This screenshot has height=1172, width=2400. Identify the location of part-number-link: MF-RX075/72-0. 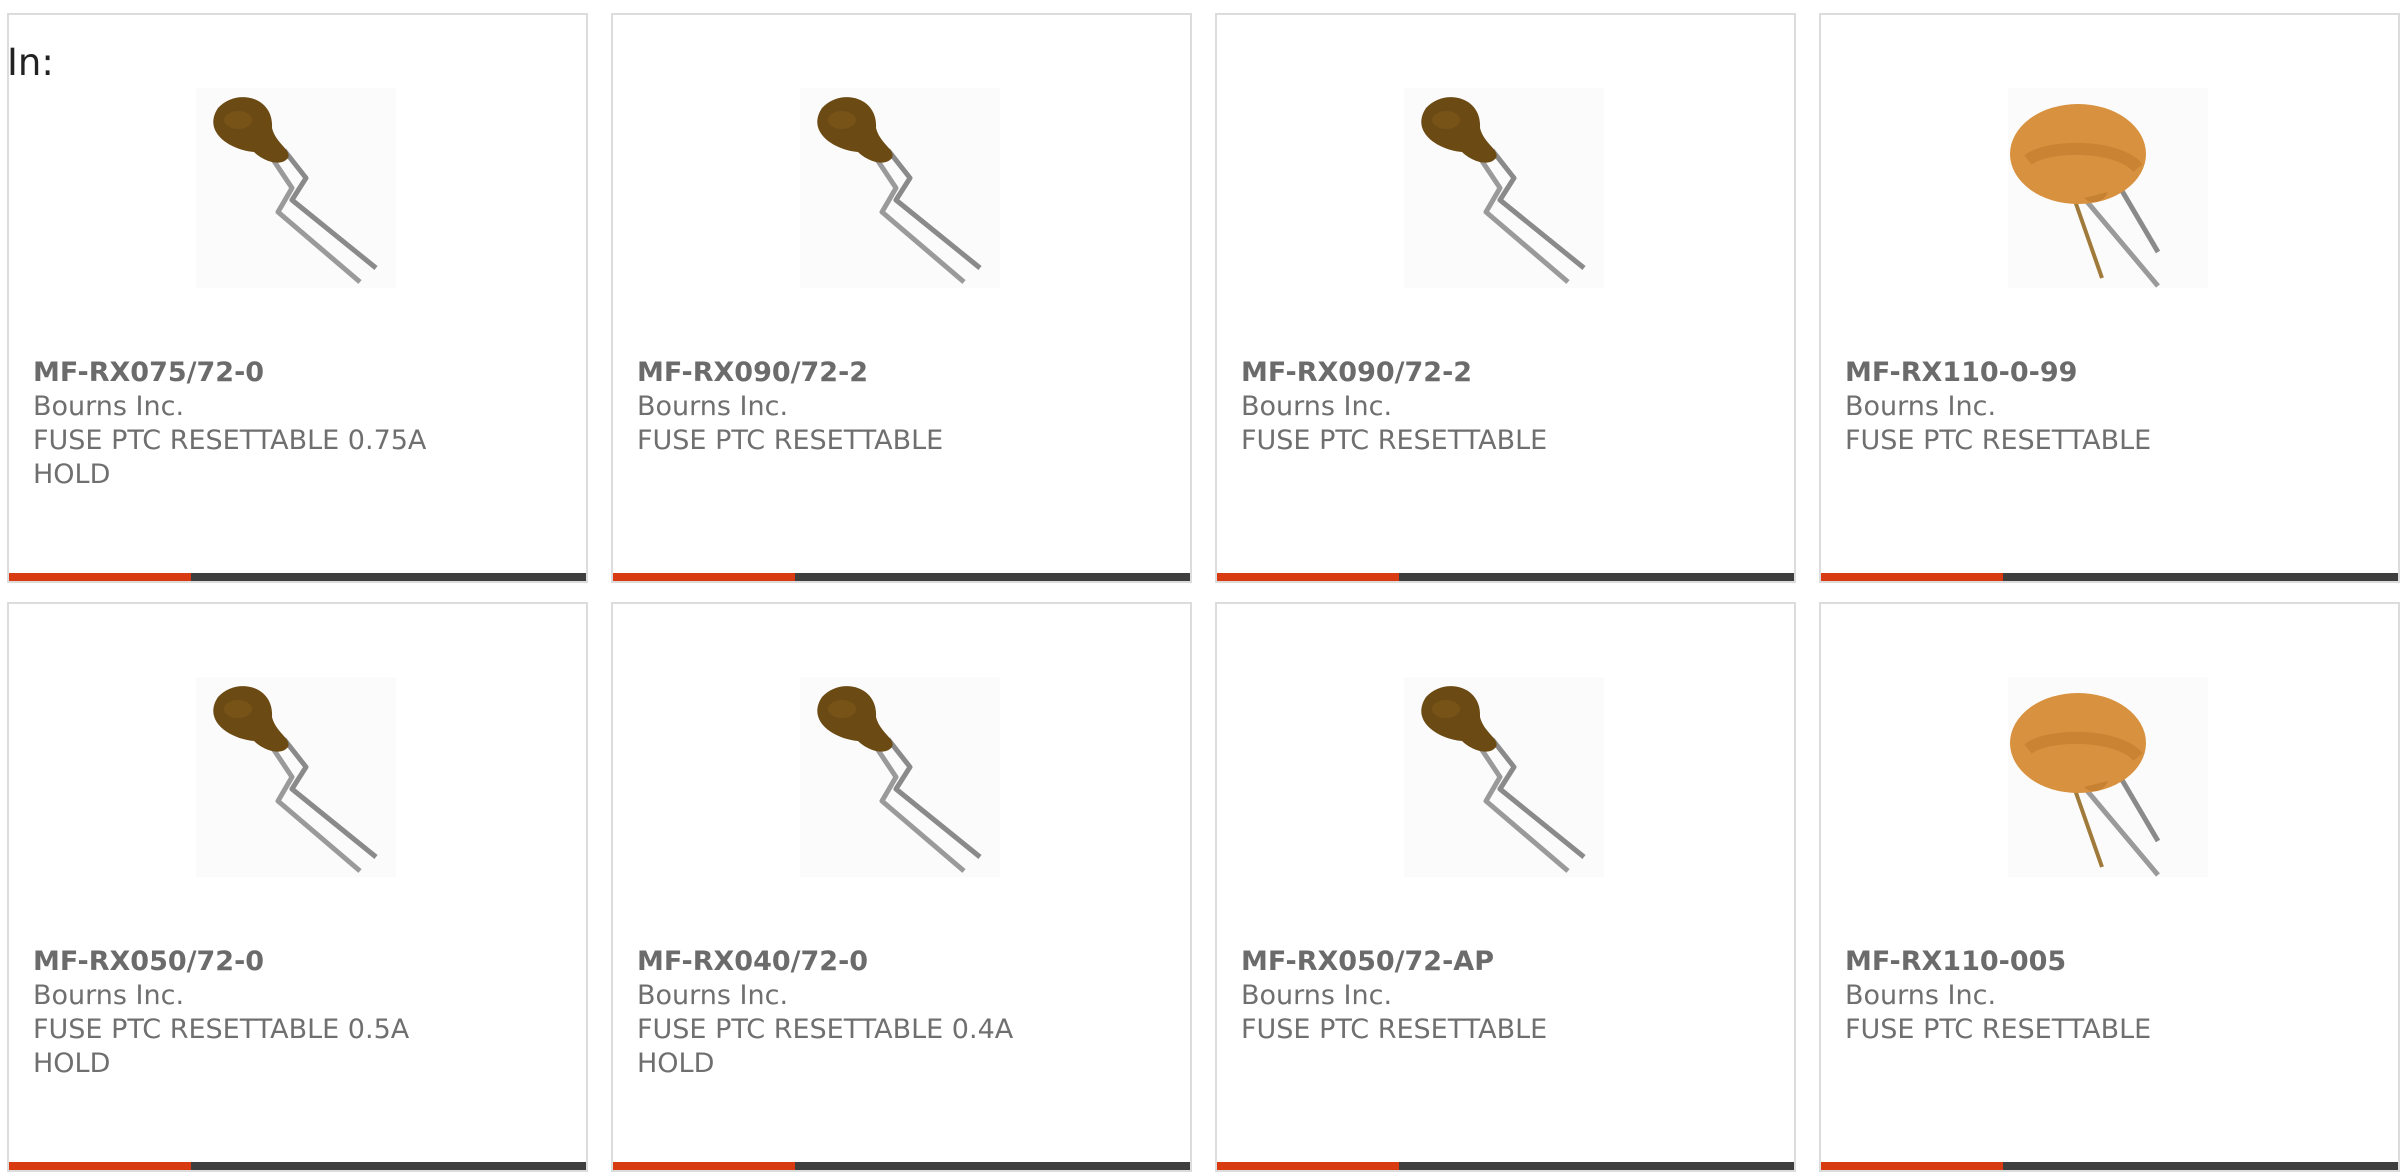
(298, 373).